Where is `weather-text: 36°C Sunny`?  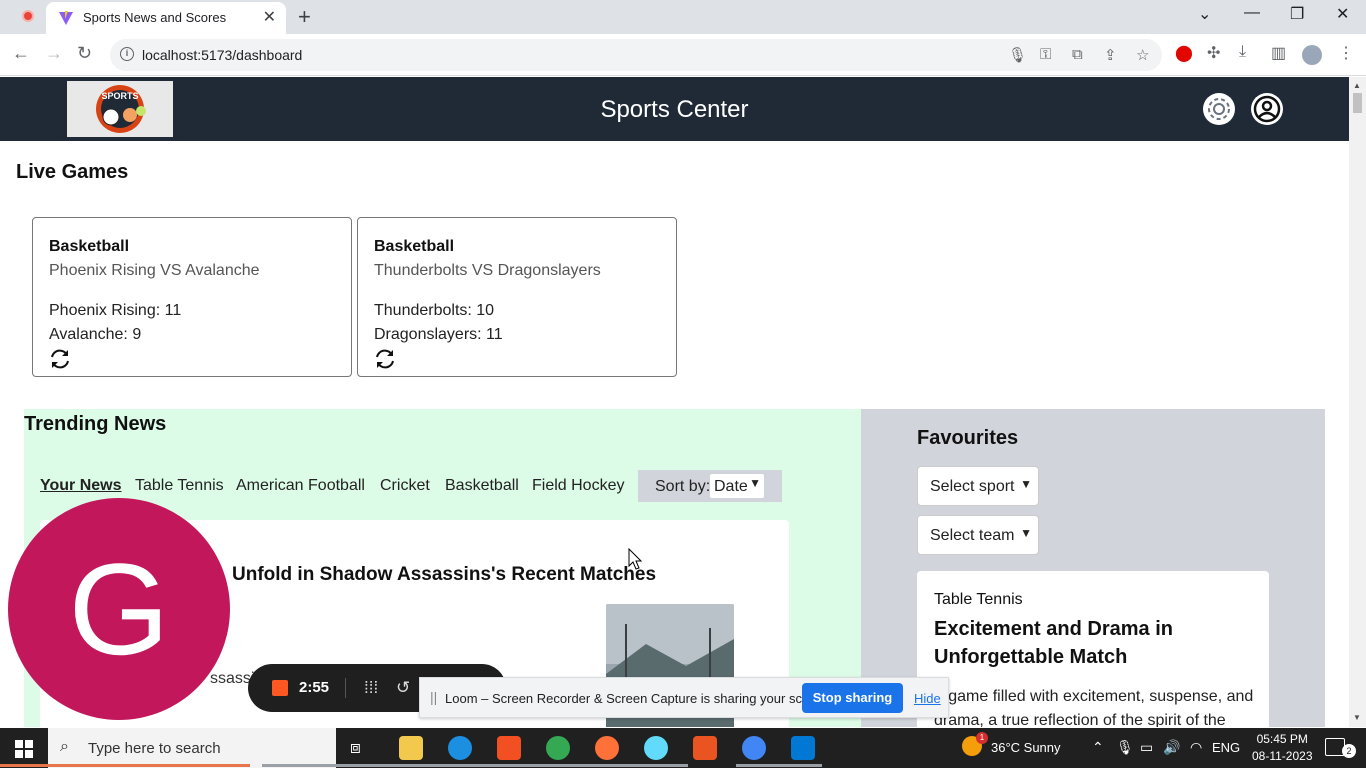 weather-text: 36°C Sunny is located at coordinates (1026, 747).